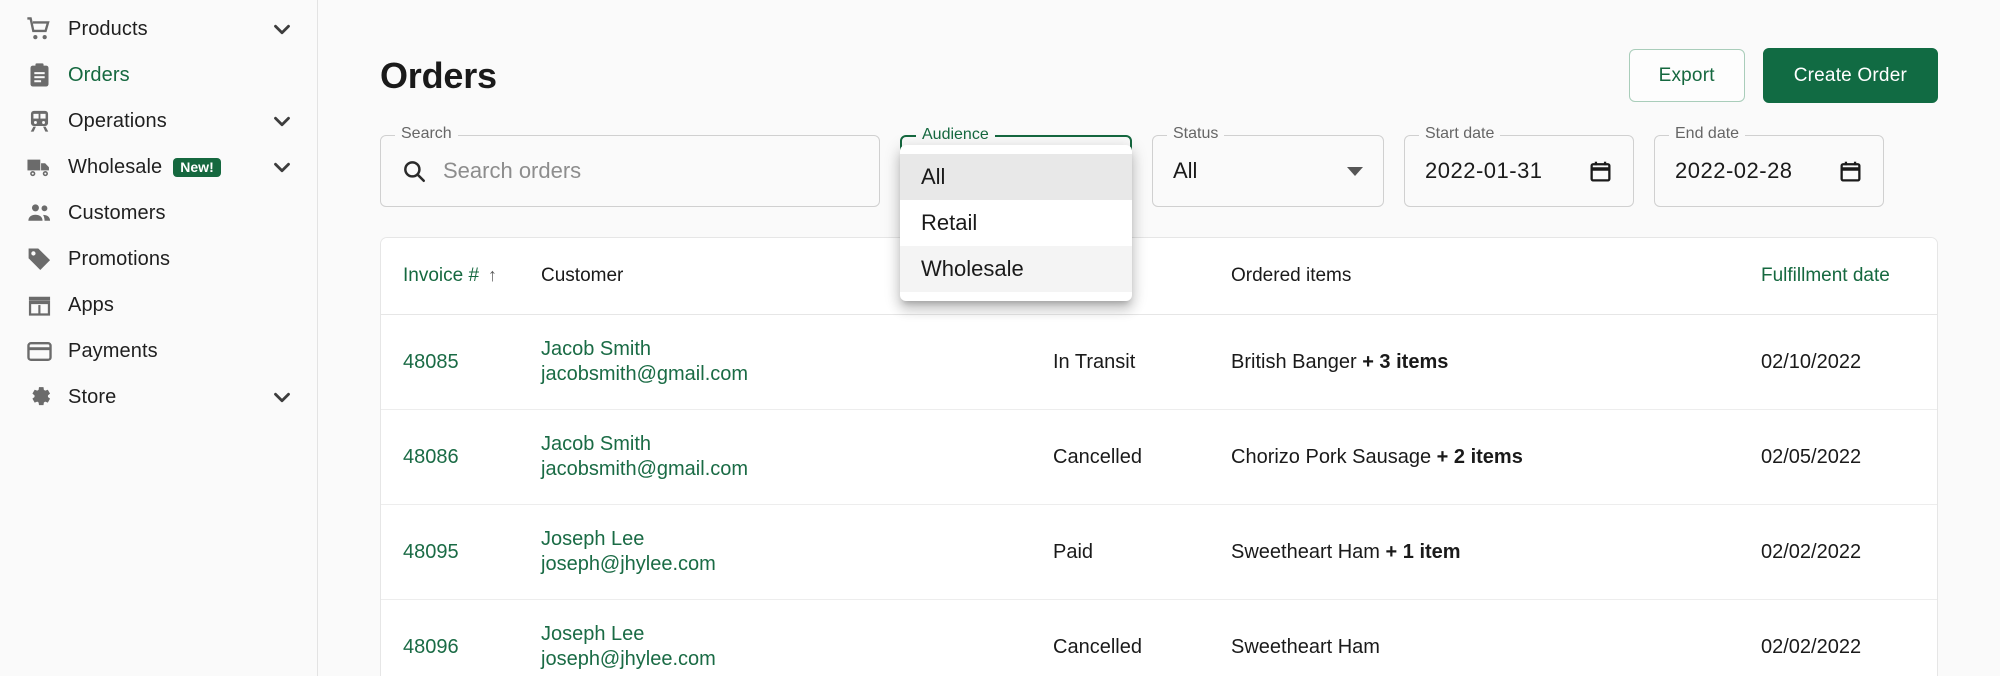 Image resolution: width=2000 pixels, height=676 pixels. What do you see at coordinates (431, 647) in the screenshot?
I see `invoice-link: 48096` at bounding box center [431, 647].